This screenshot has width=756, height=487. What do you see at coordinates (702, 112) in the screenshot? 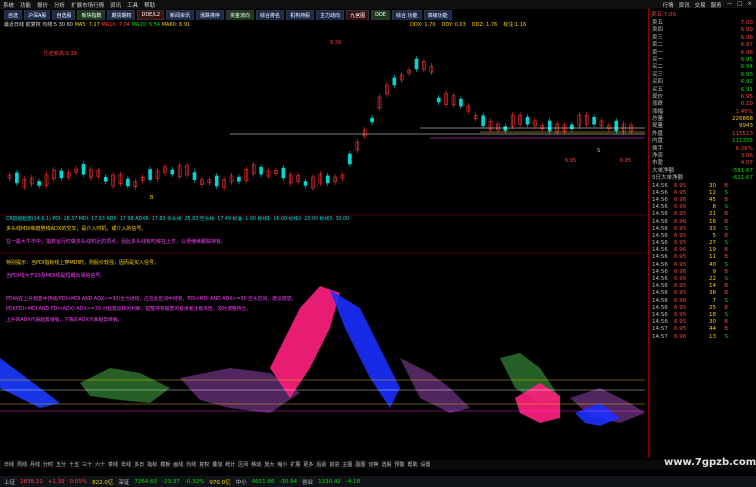
I see `stat-row: 涨幅 1.46%` at bounding box center [702, 112].